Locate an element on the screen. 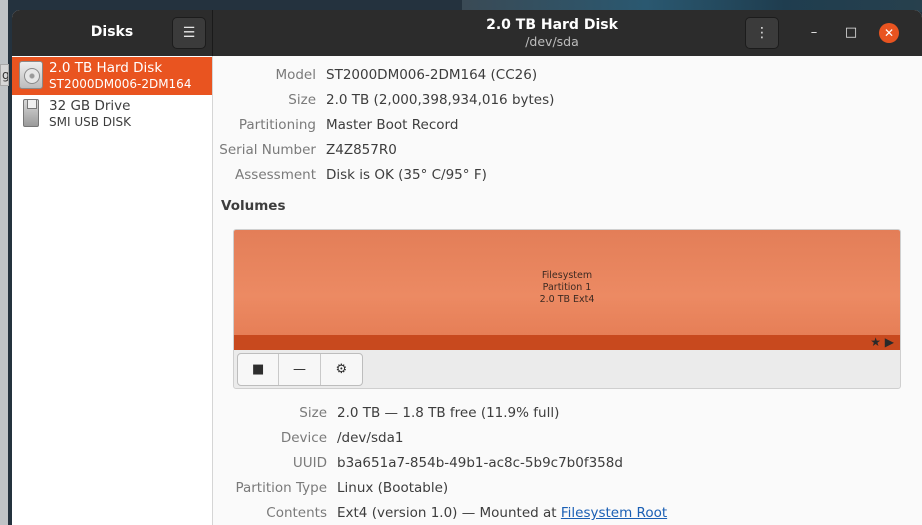 Image resolution: width=922 pixels, height=525 pixels. minimize-button: – is located at coordinates (814, 33).